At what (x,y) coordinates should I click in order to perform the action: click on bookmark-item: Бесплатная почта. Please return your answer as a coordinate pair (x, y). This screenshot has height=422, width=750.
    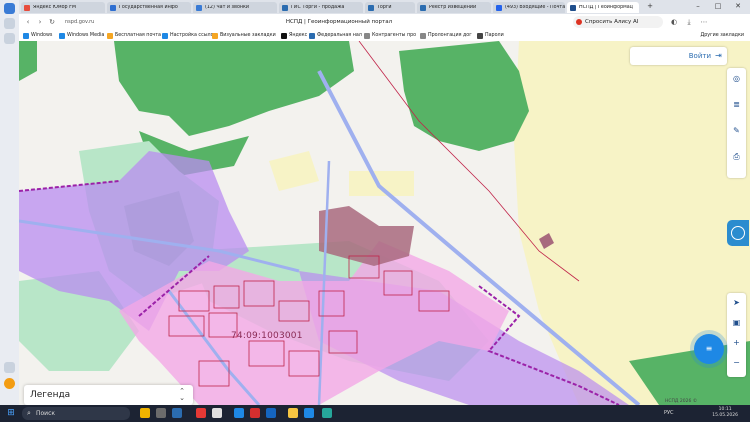
    Looking at the image, I should click on (134, 35).